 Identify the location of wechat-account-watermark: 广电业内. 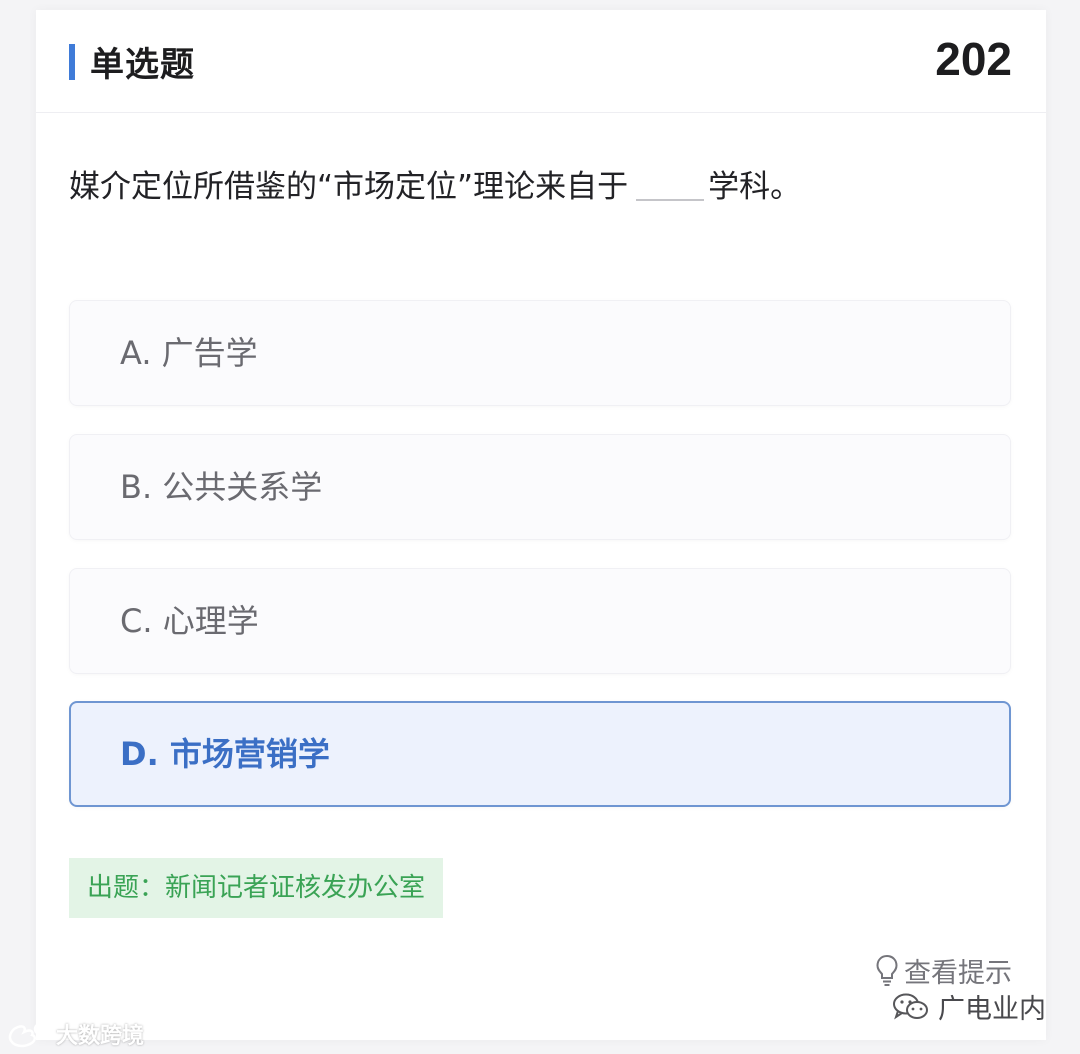
(969, 1006).